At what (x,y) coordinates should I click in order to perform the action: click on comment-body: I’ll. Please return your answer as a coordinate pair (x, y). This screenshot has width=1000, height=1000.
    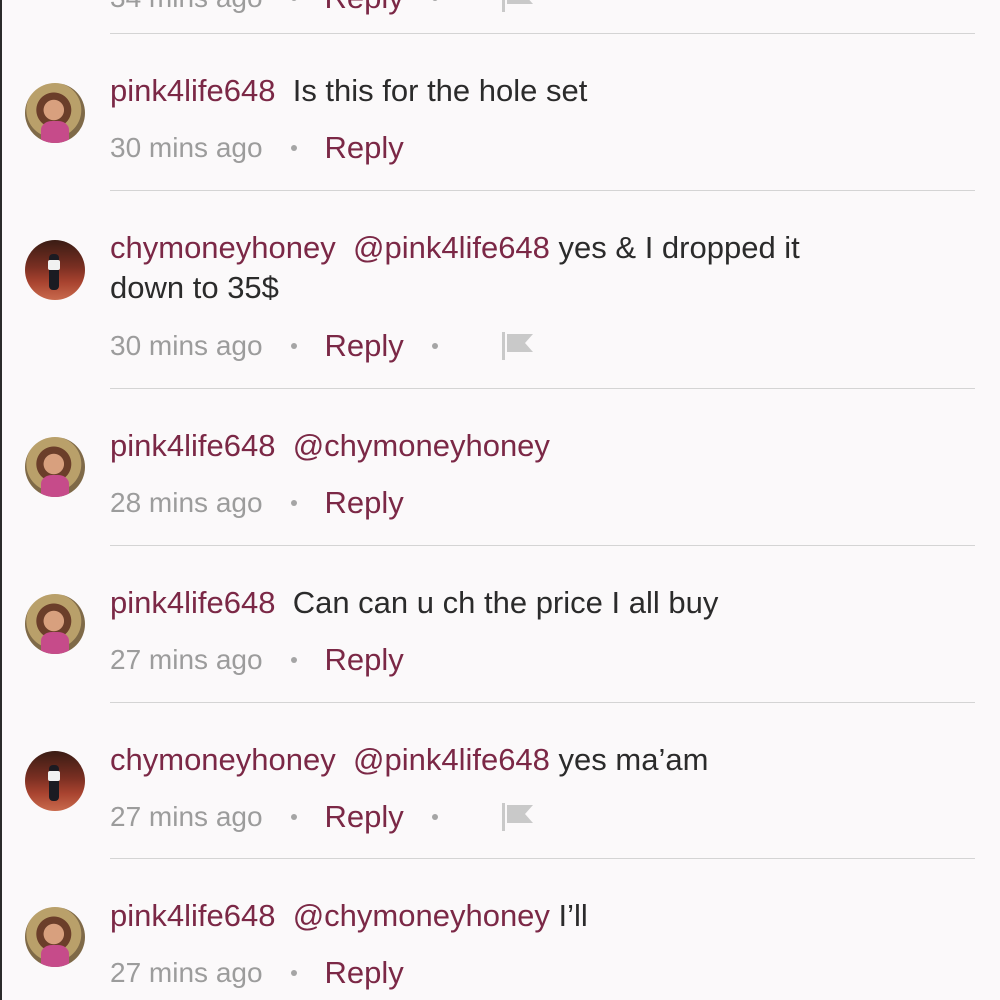
    Looking at the image, I should click on (573, 915).